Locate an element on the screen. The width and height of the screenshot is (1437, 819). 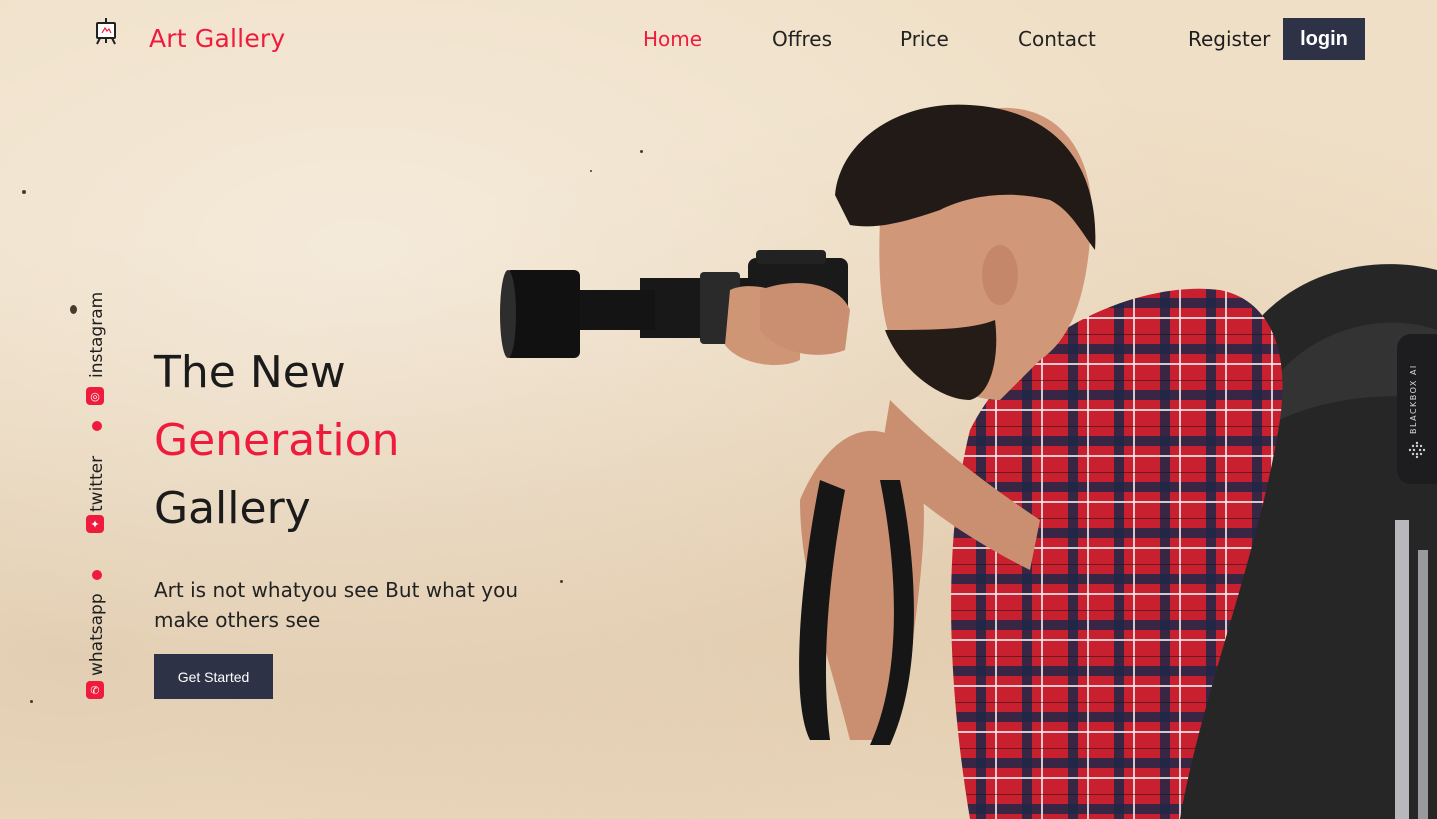
register-link: Register is located at coordinates (1229, 39).